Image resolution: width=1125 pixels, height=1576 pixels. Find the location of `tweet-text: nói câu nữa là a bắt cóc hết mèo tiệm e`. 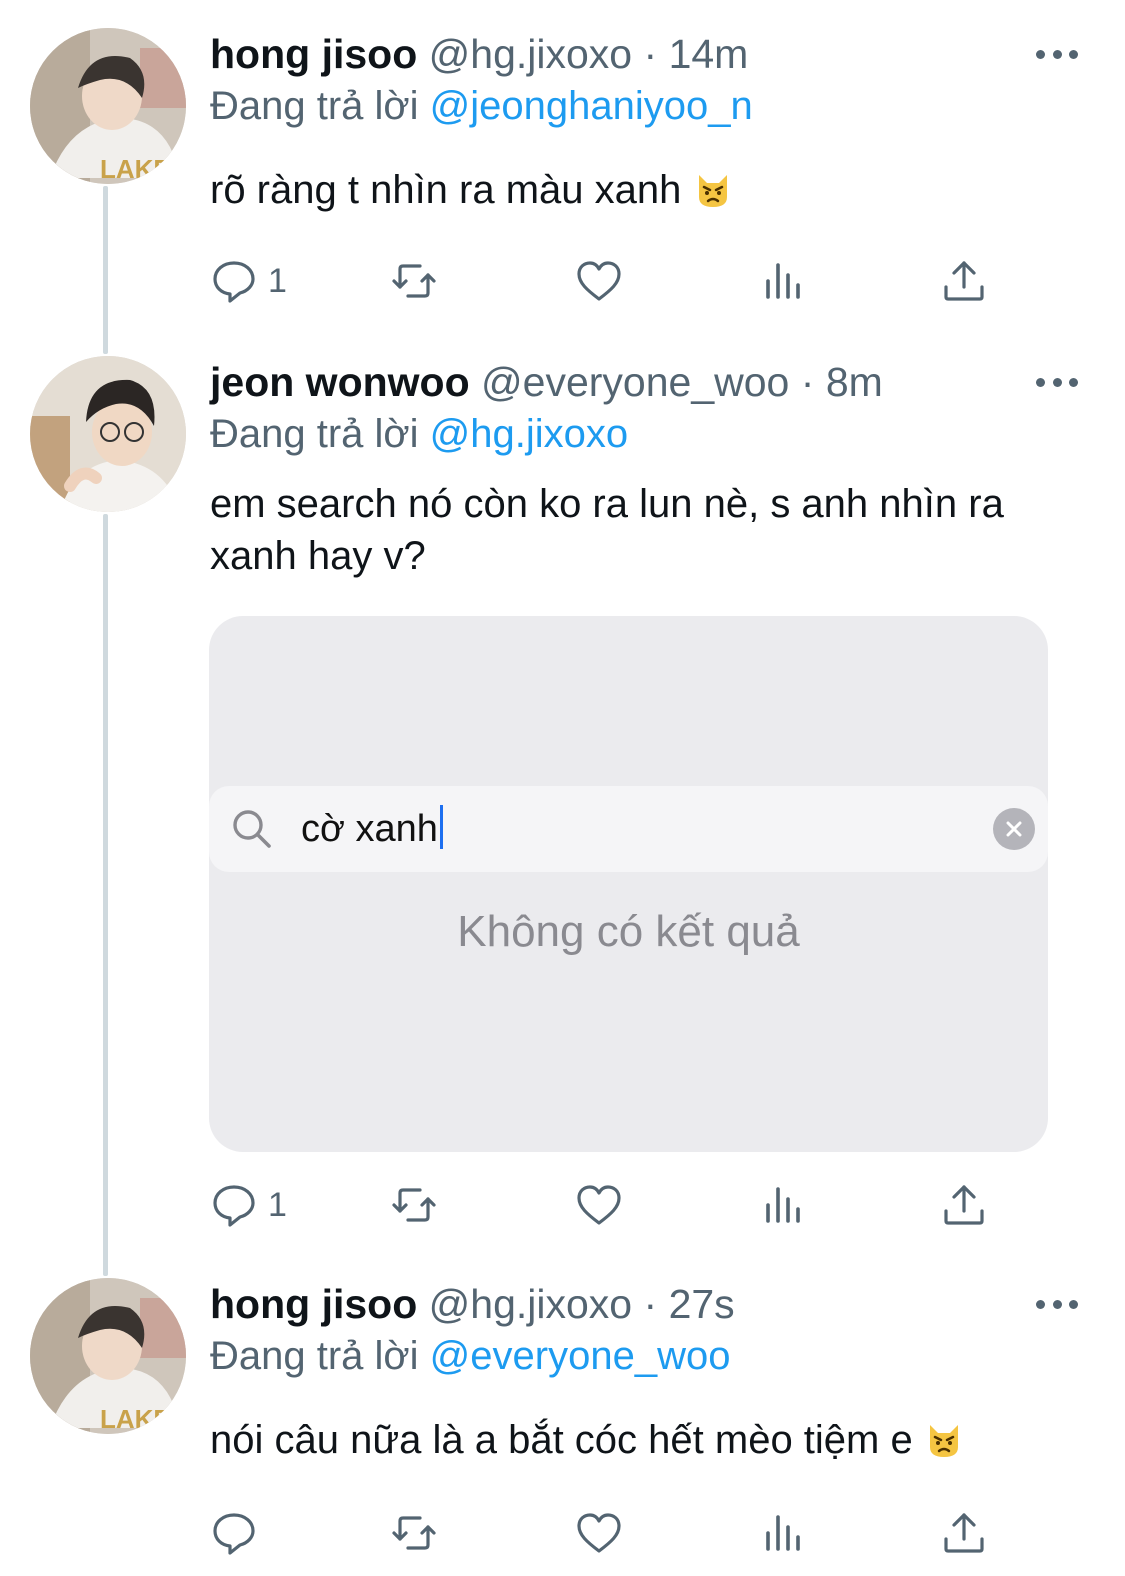

tweet-text: nói câu nữa là a bắt cóc hết mèo tiệm e is located at coordinates (650, 1440).